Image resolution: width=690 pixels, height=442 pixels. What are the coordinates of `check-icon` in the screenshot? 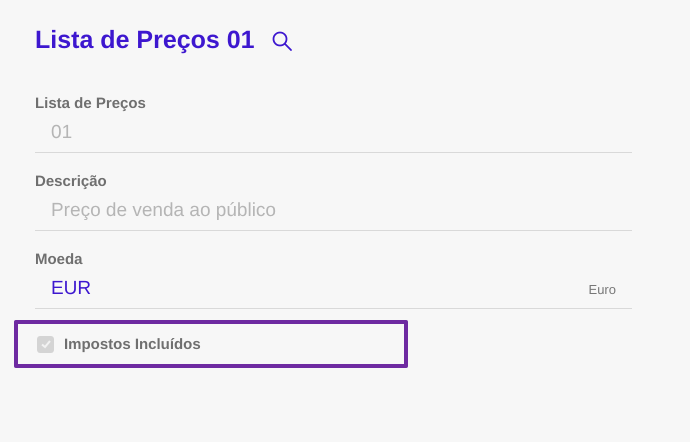 It's located at (46, 344).